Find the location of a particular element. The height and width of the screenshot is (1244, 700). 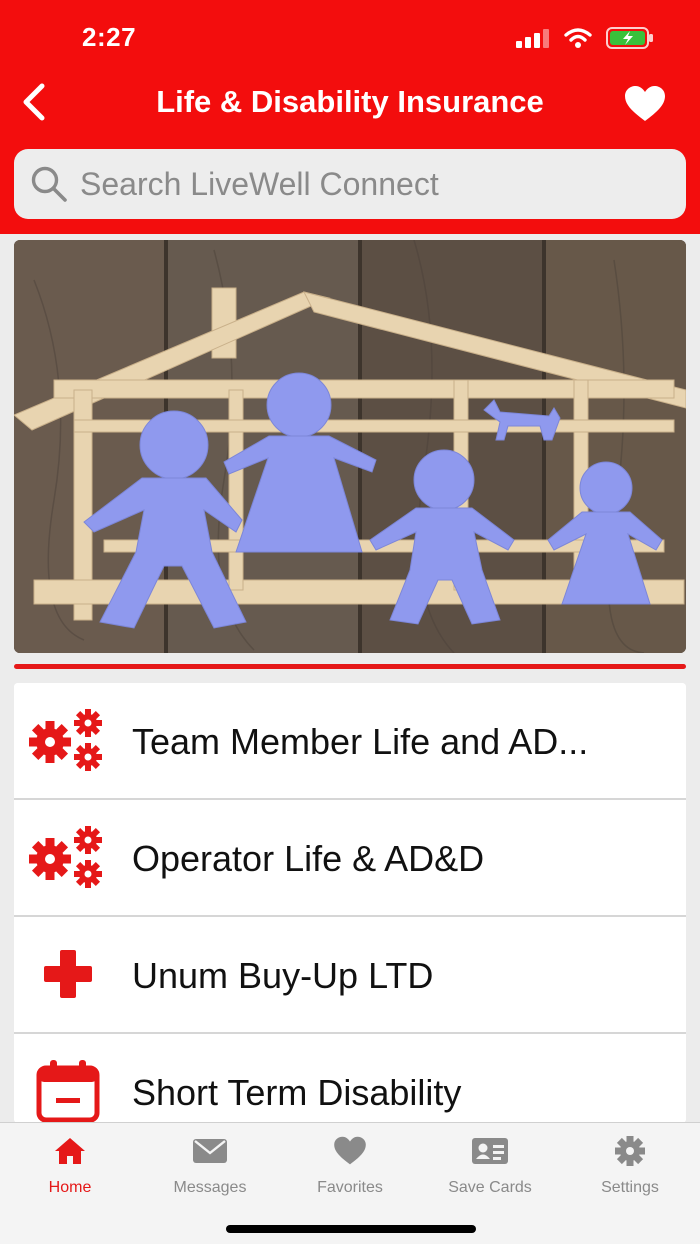

list-item-label: Operator Life & AD&D is located at coordinates (308, 858).